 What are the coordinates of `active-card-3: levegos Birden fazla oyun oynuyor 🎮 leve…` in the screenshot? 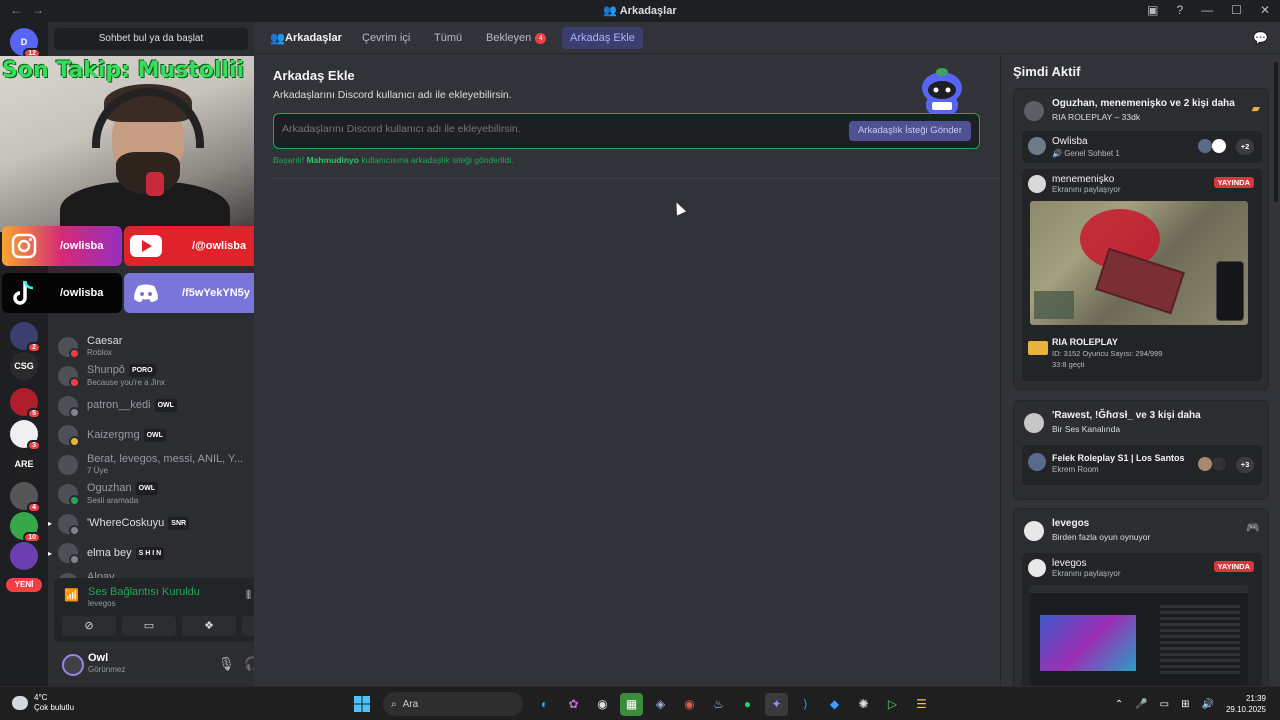 It's located at (1141, 597).